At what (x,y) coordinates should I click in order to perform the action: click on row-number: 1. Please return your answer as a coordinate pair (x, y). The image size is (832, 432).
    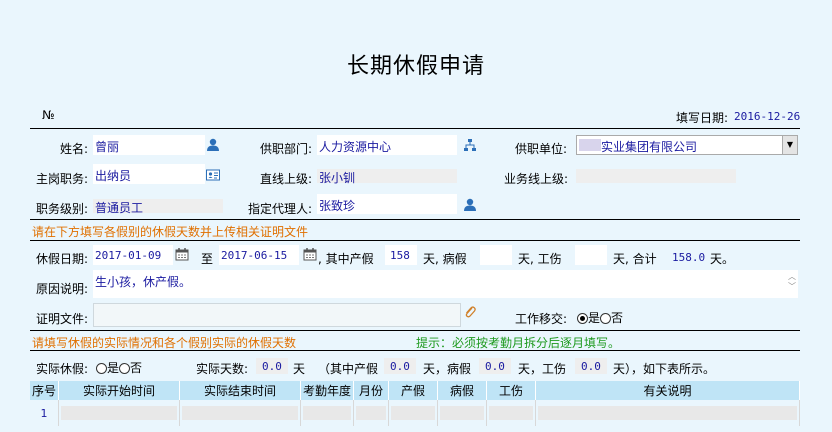
    Looking at the image, I should click on (44, 413).